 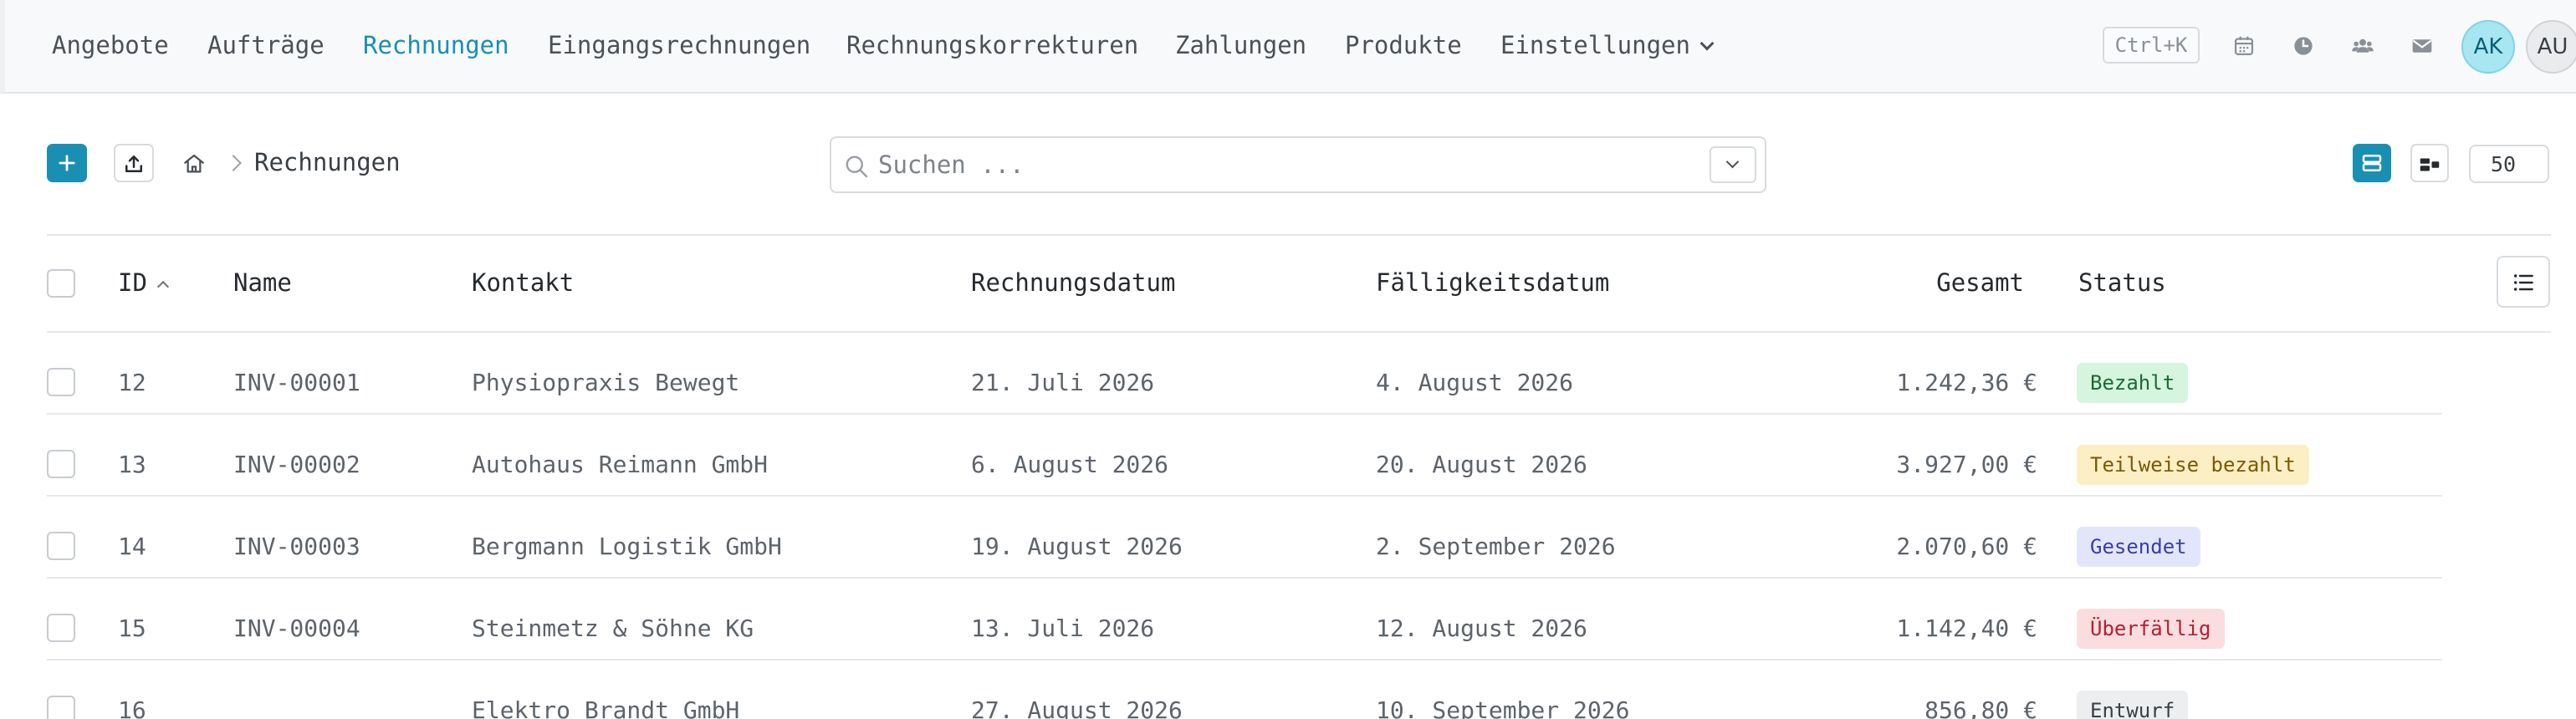 I want to click on card-view-icon, so click(x=2430, y=165).